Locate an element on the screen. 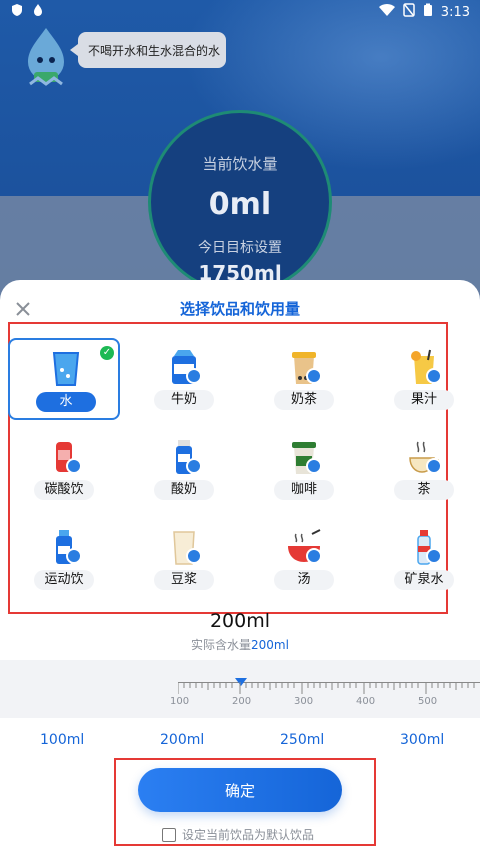 The image size is (480, 854). drink-option-label: 碳酸饮 is located at coordinates (64, 490).